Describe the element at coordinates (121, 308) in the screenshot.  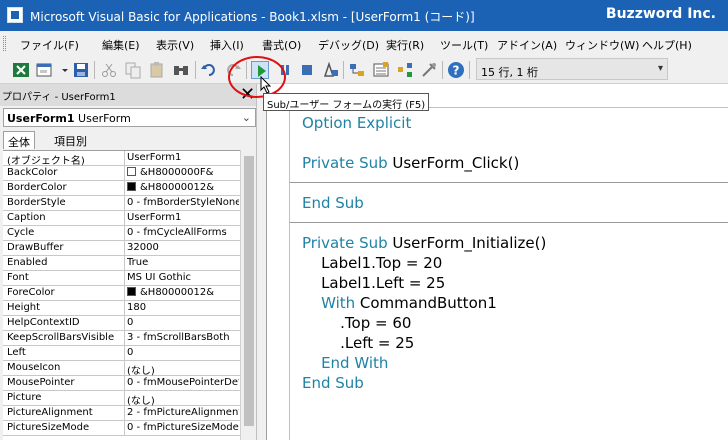
I see `property-row: Height 180` at that location.